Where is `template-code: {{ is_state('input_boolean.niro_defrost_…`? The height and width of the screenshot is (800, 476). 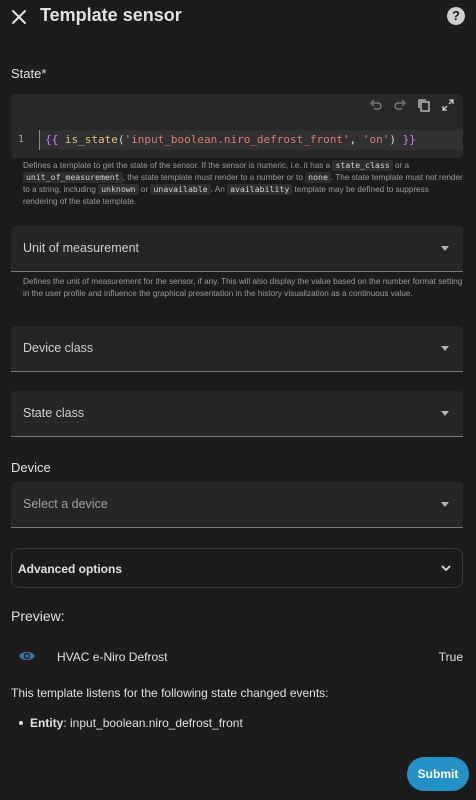 template-code: {{ is_state('input_boolean.niro_defrost_… is located at coordinates (230, 139).